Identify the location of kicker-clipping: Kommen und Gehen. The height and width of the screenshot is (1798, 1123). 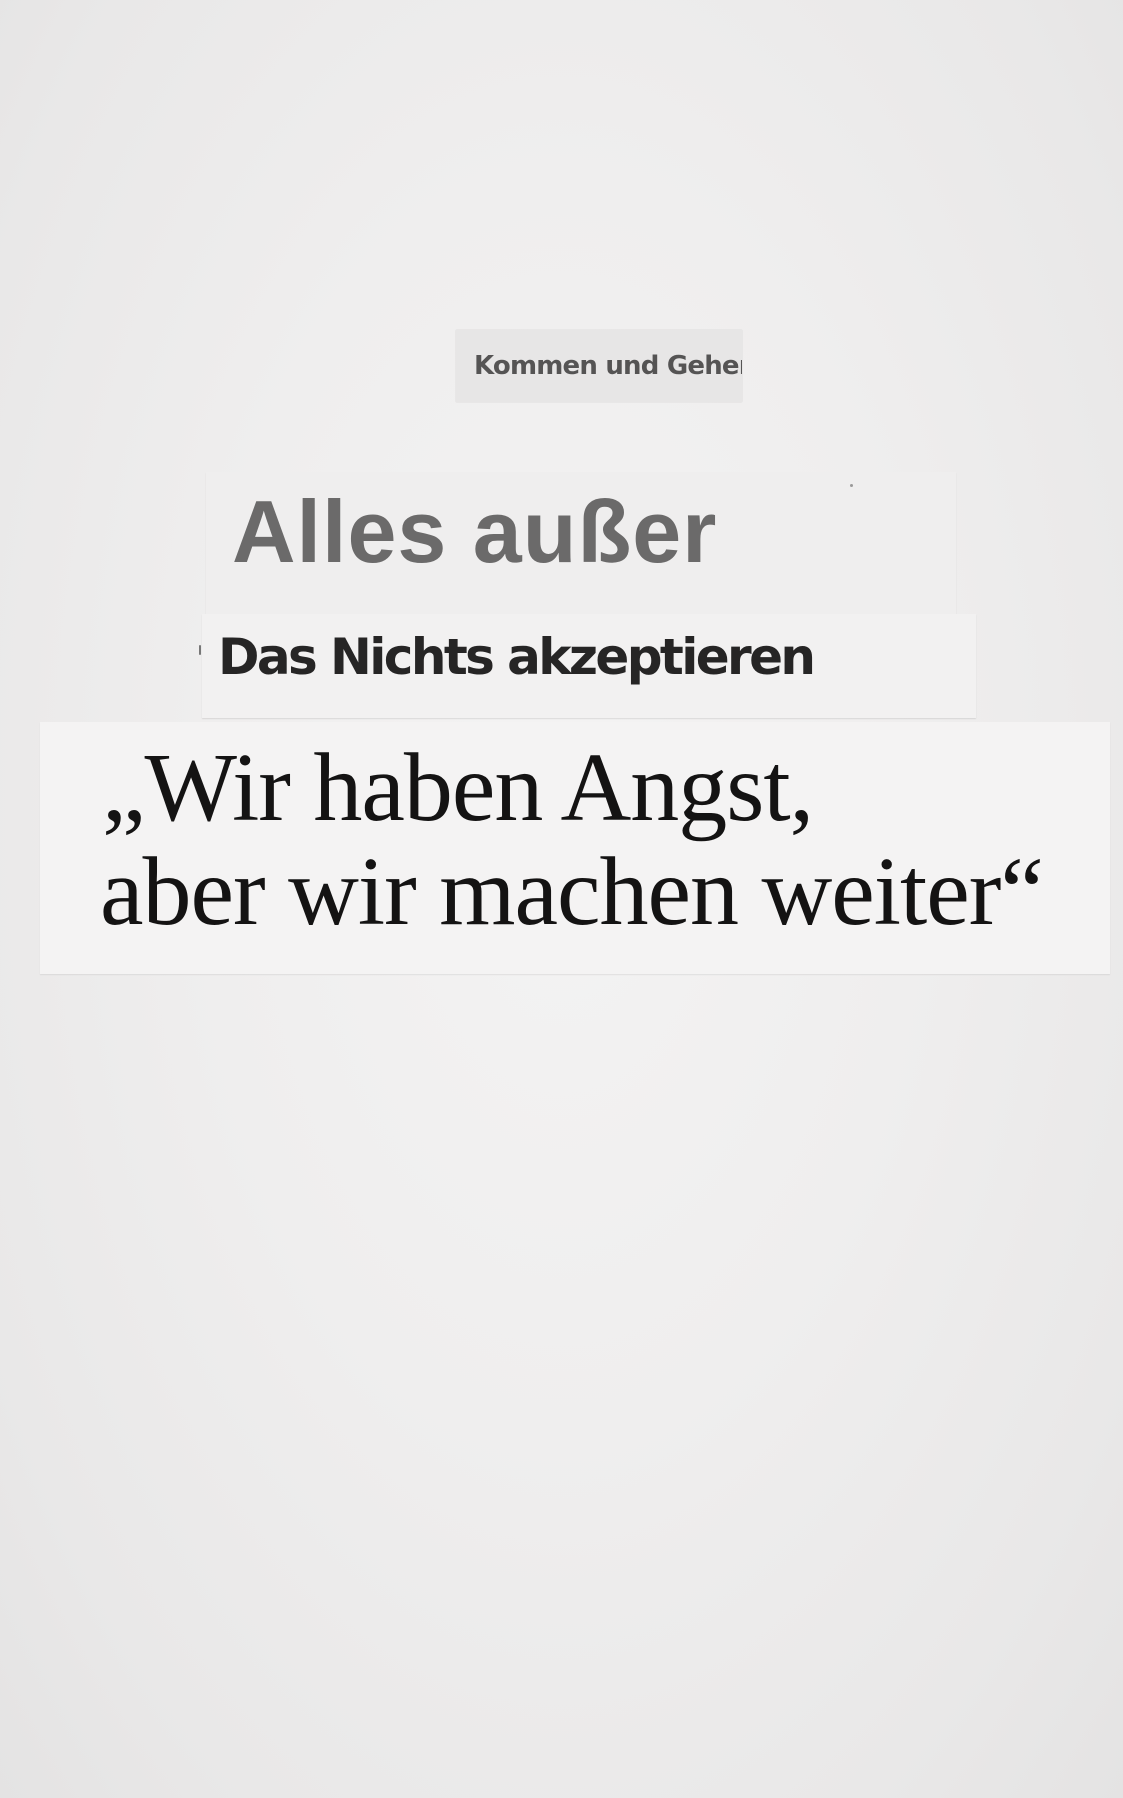
(599, 366).